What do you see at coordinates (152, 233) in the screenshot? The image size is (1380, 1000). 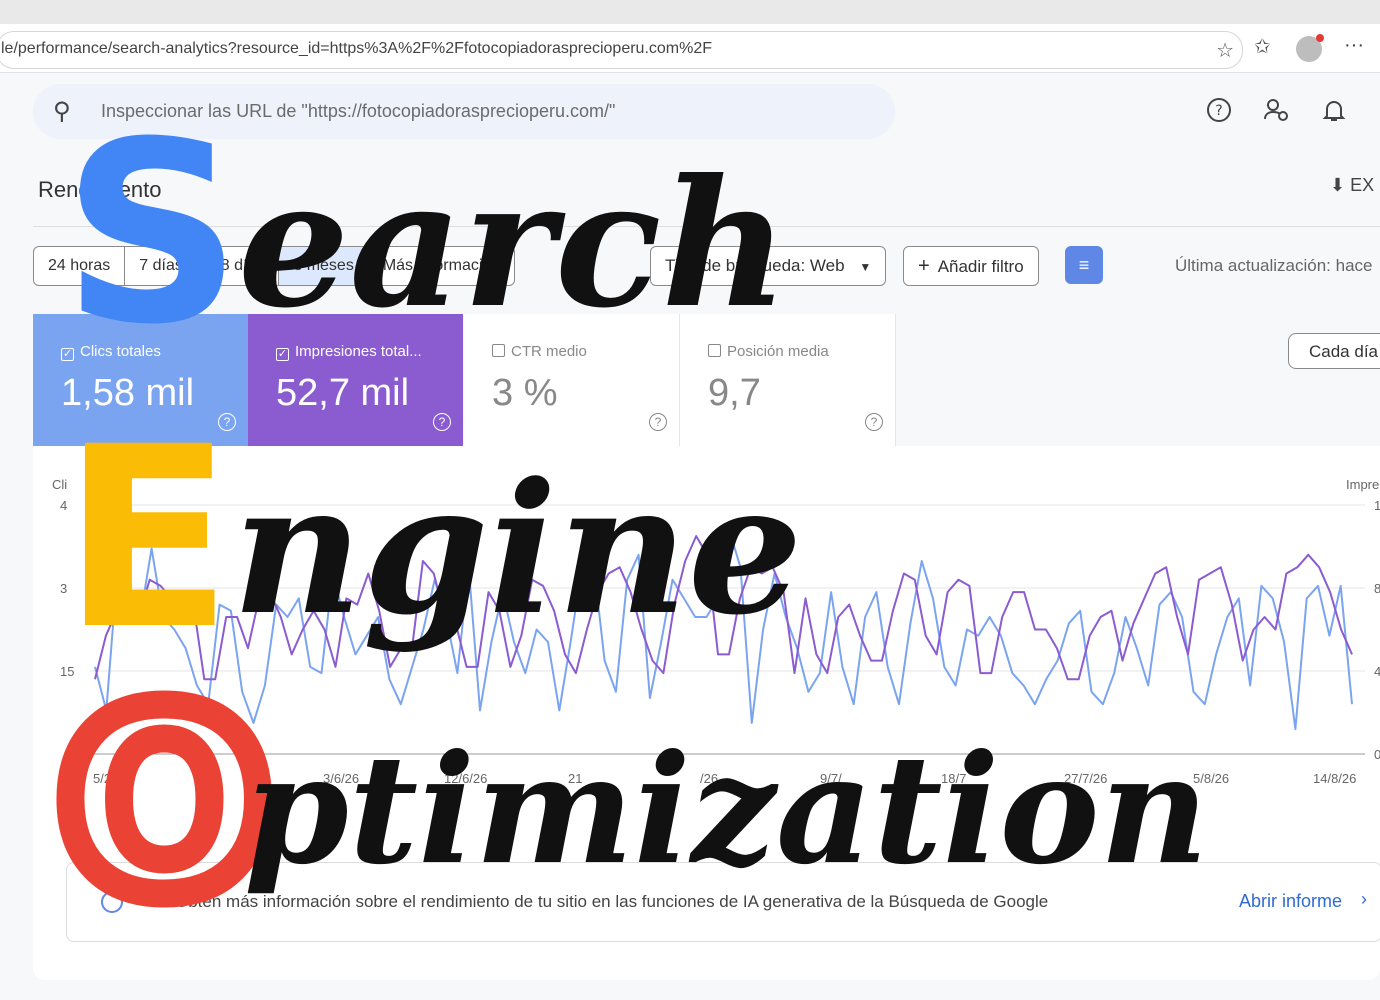 I see `overlay-letter-s: S` at bounding box center [152, 233].